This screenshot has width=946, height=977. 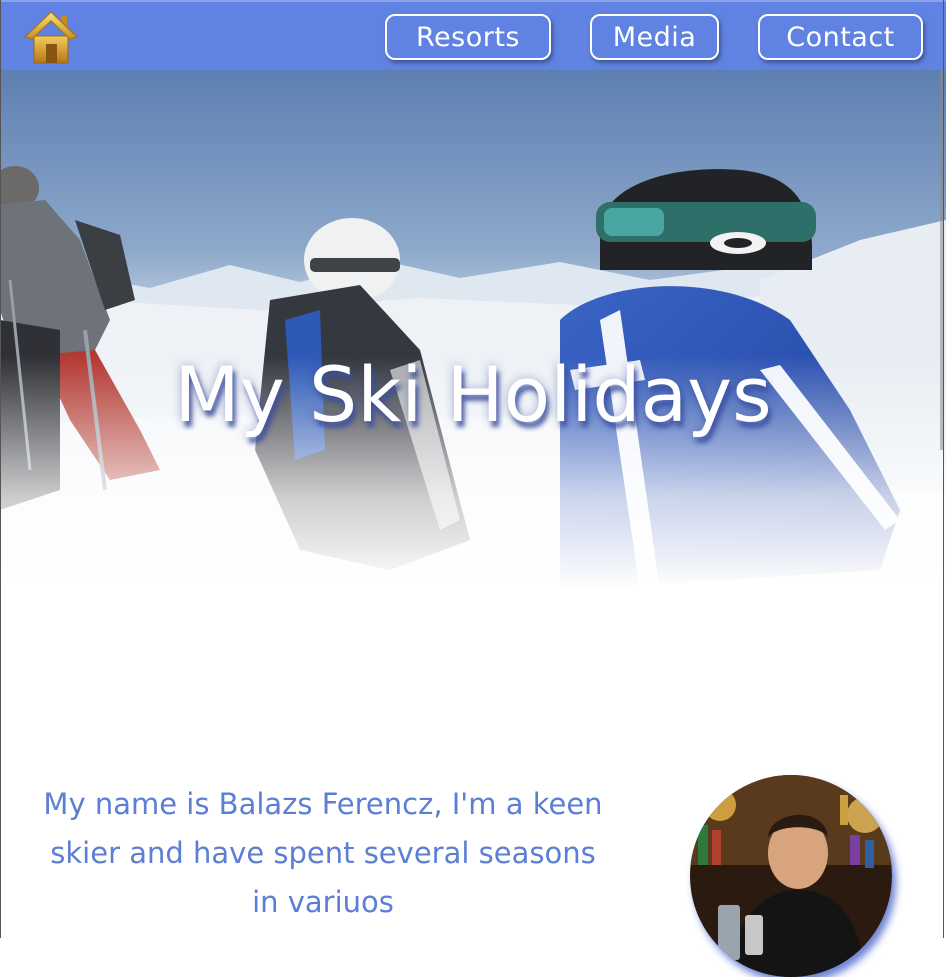 I want to click on profile-avatar, so click(x=791, y=876).